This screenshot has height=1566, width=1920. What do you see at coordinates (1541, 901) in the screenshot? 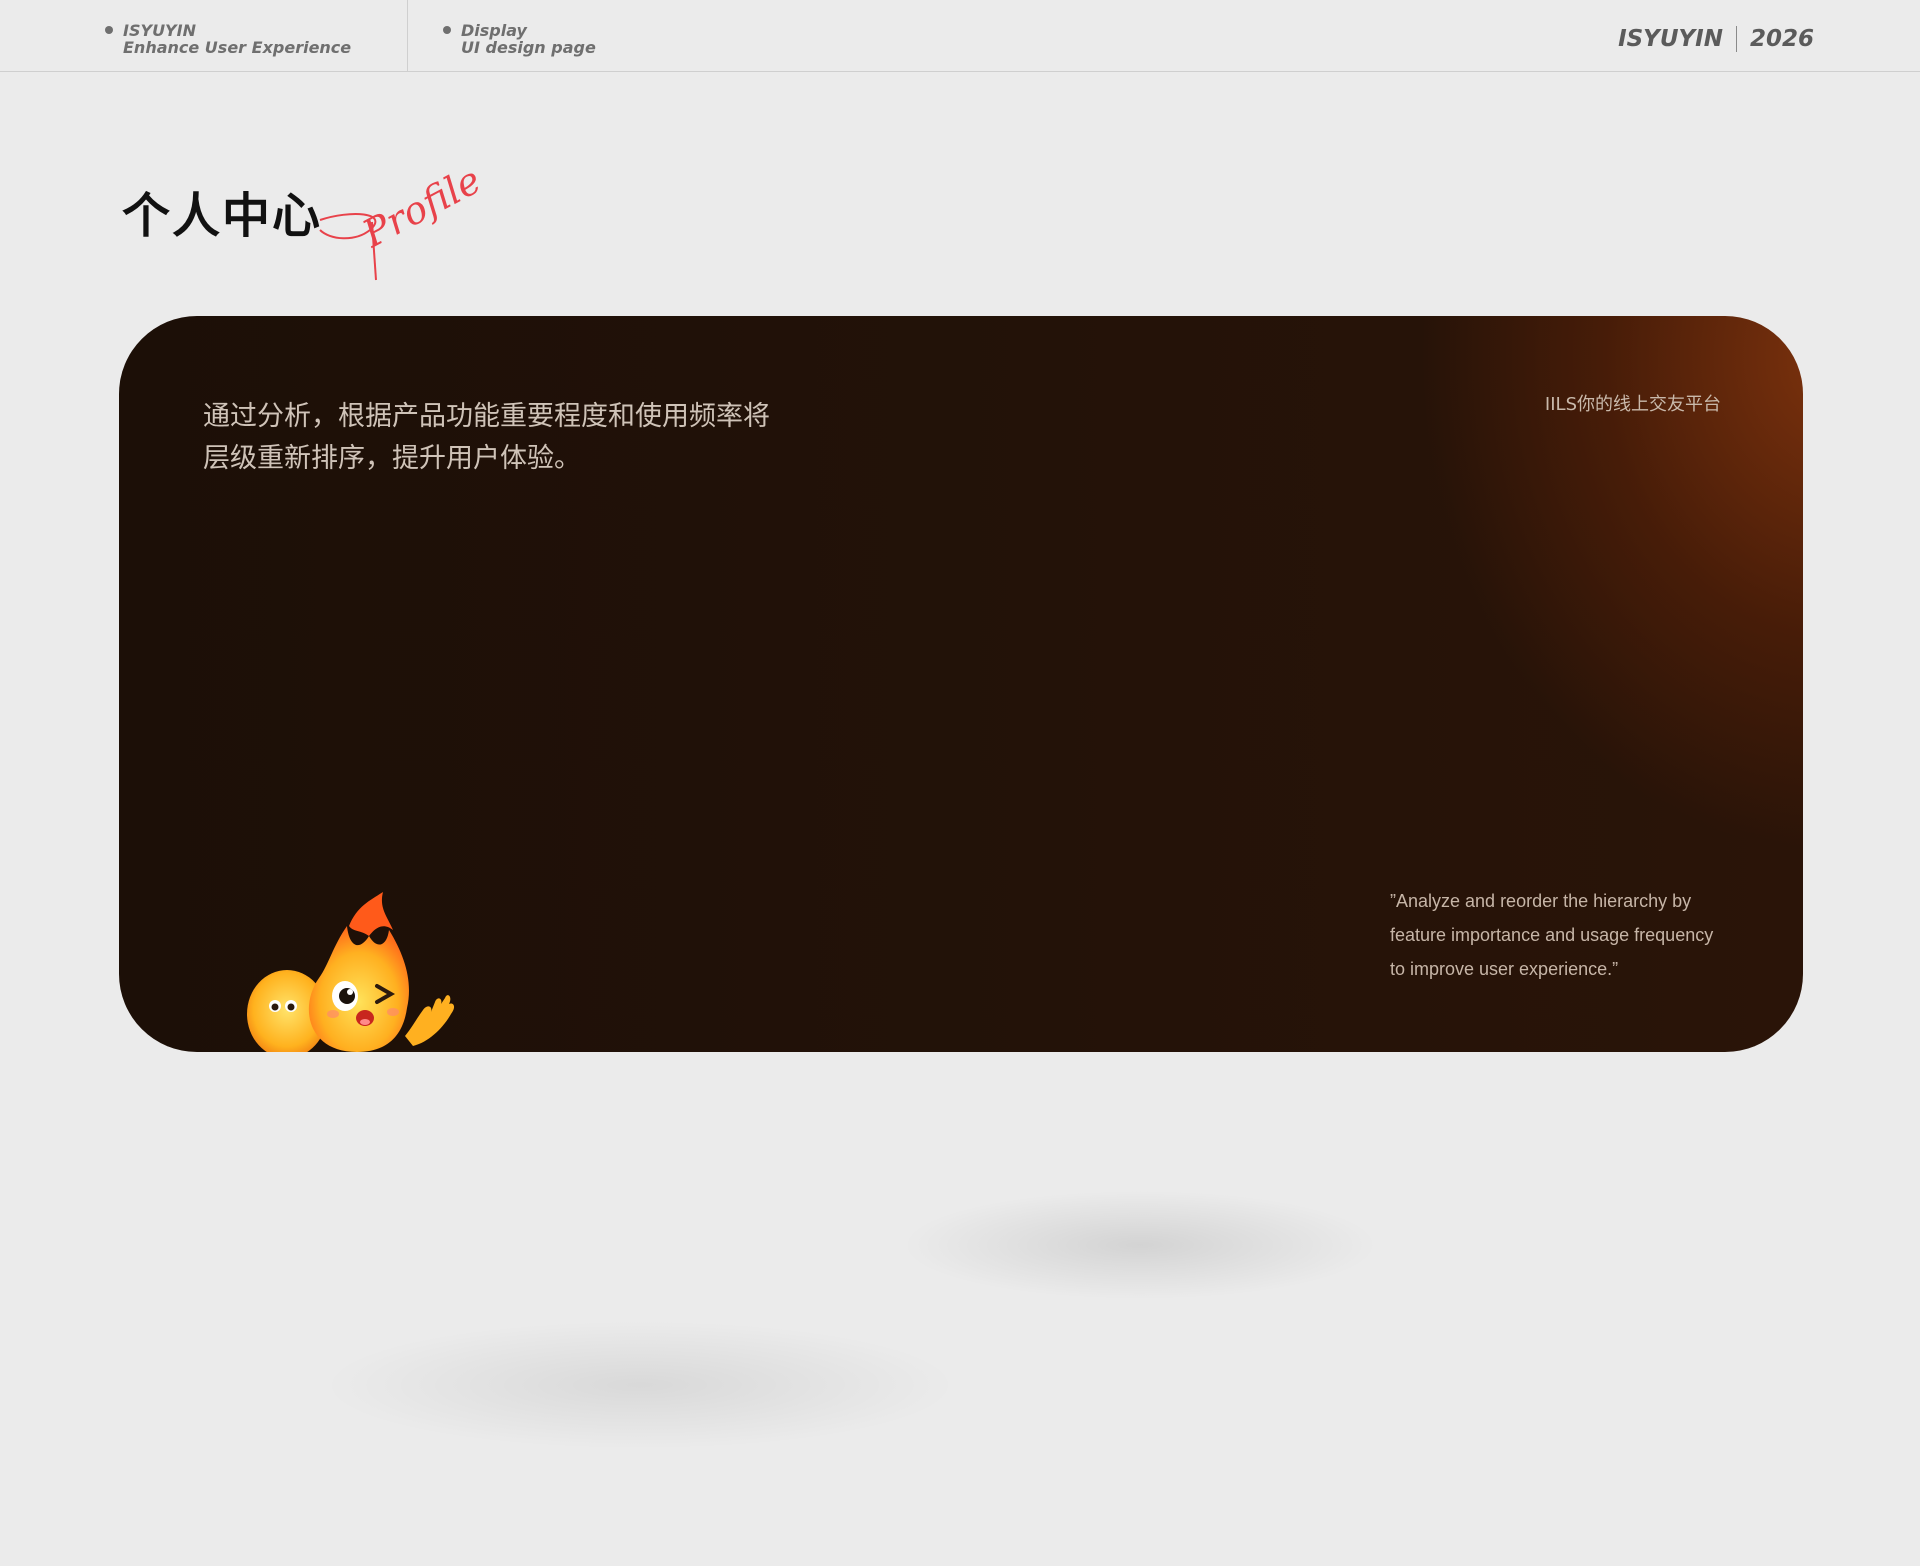
I see `quote-line: ”Analyze and reorder the hierarchy by` at bounding box center [1541, 901].